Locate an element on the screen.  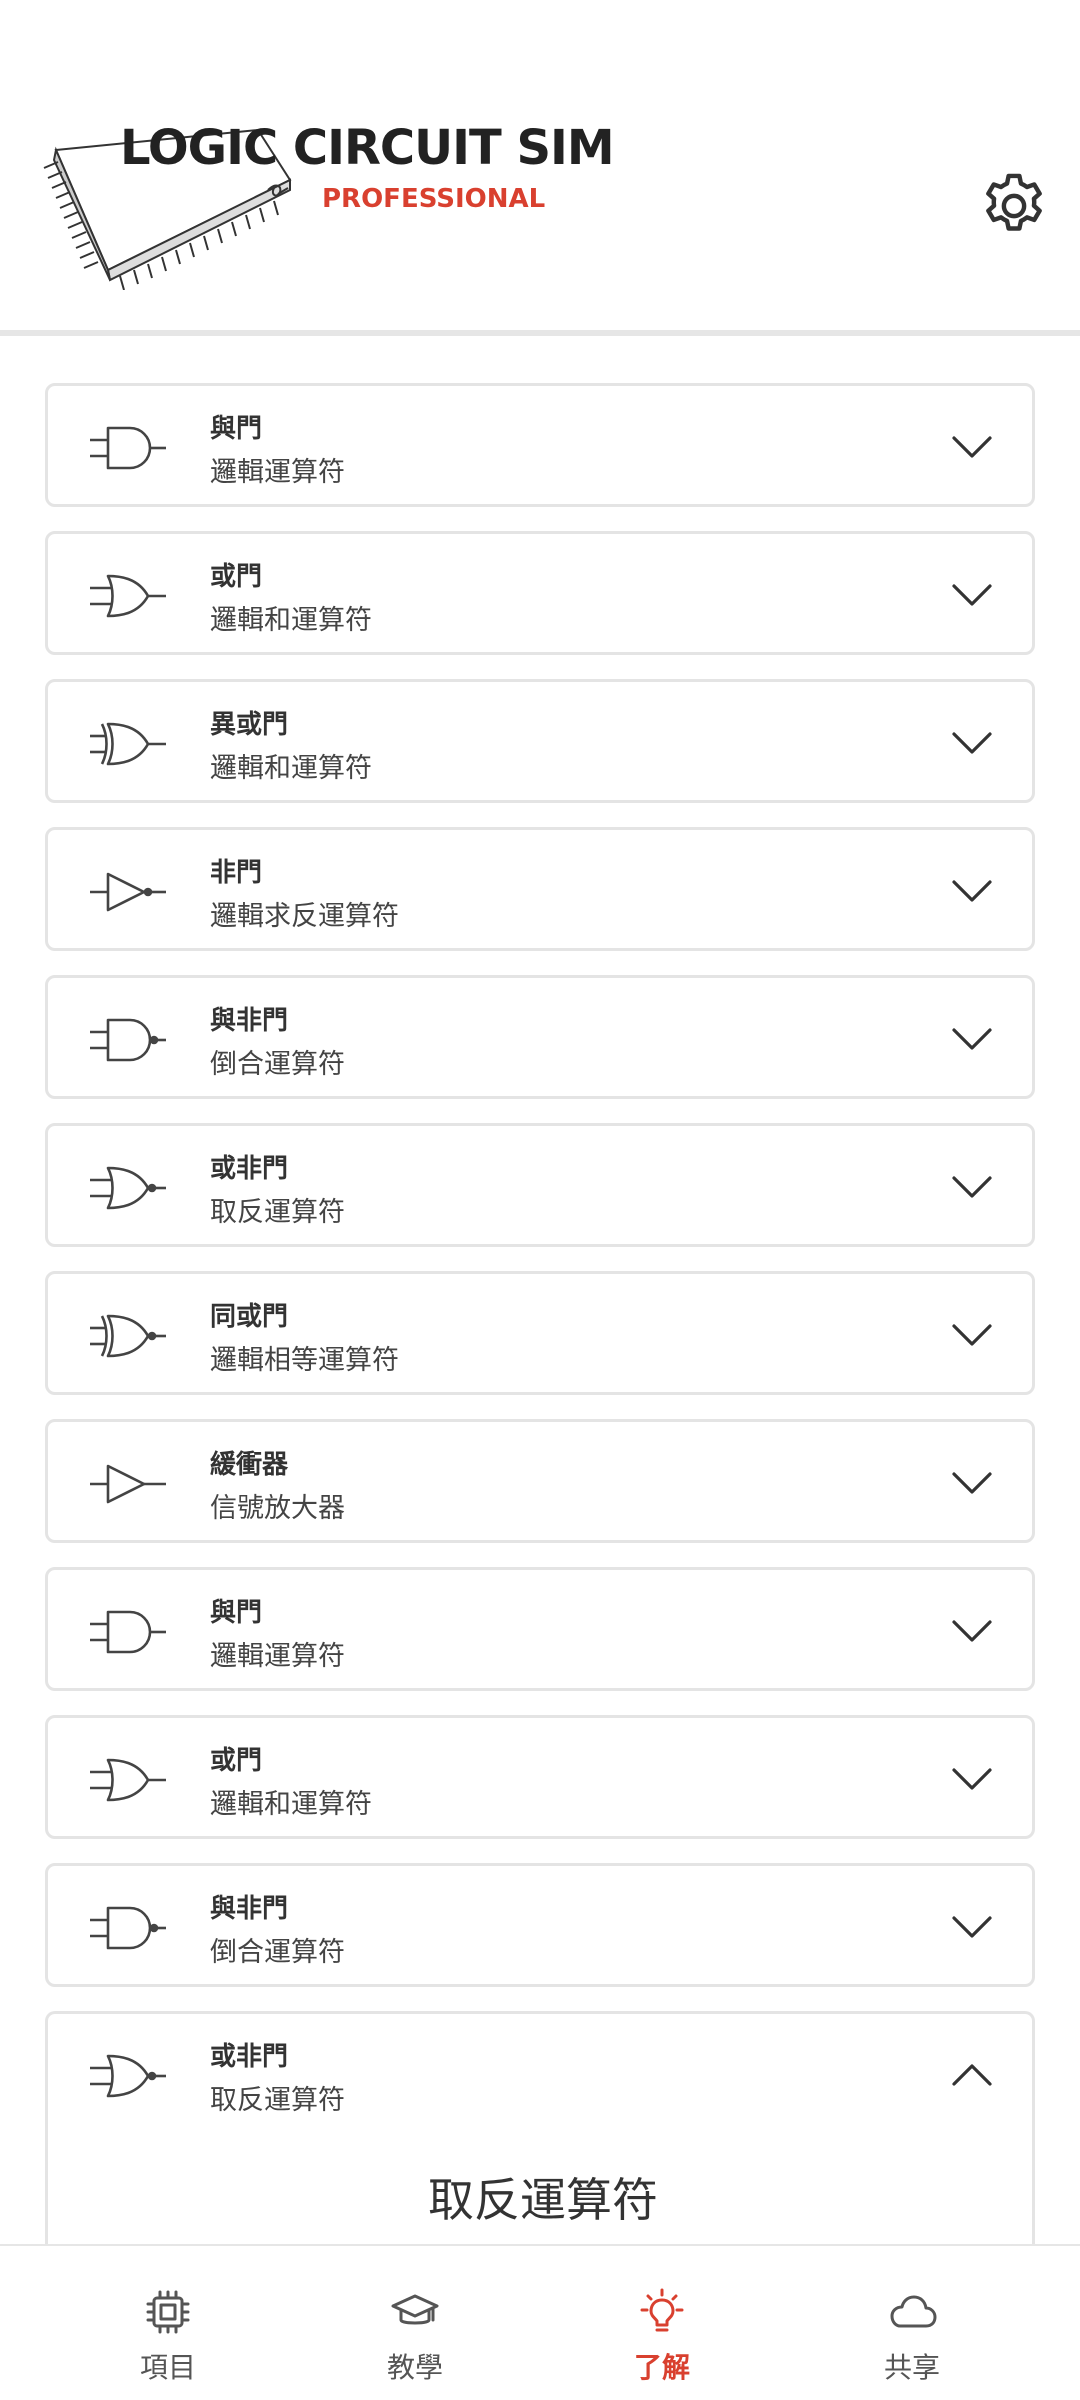
gate-card: 異或門 邏輯和運算符 is located at coordinates (540, 741).